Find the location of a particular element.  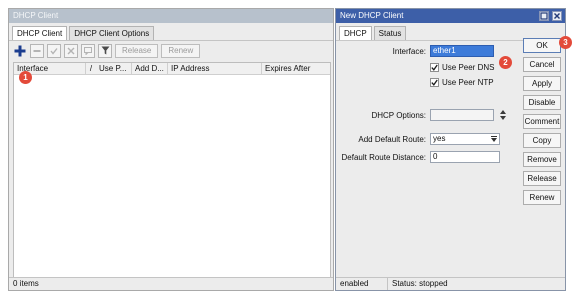

dropdown-arrow-icon is located at coordinates (494, 139).